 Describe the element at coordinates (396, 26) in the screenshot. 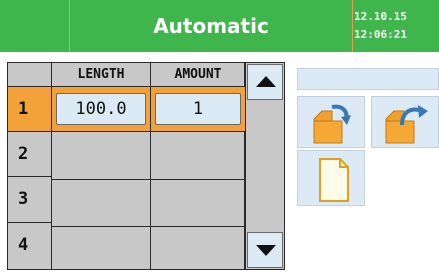

I see `datetime-display: 12.10.15 12:06:21` at that location.